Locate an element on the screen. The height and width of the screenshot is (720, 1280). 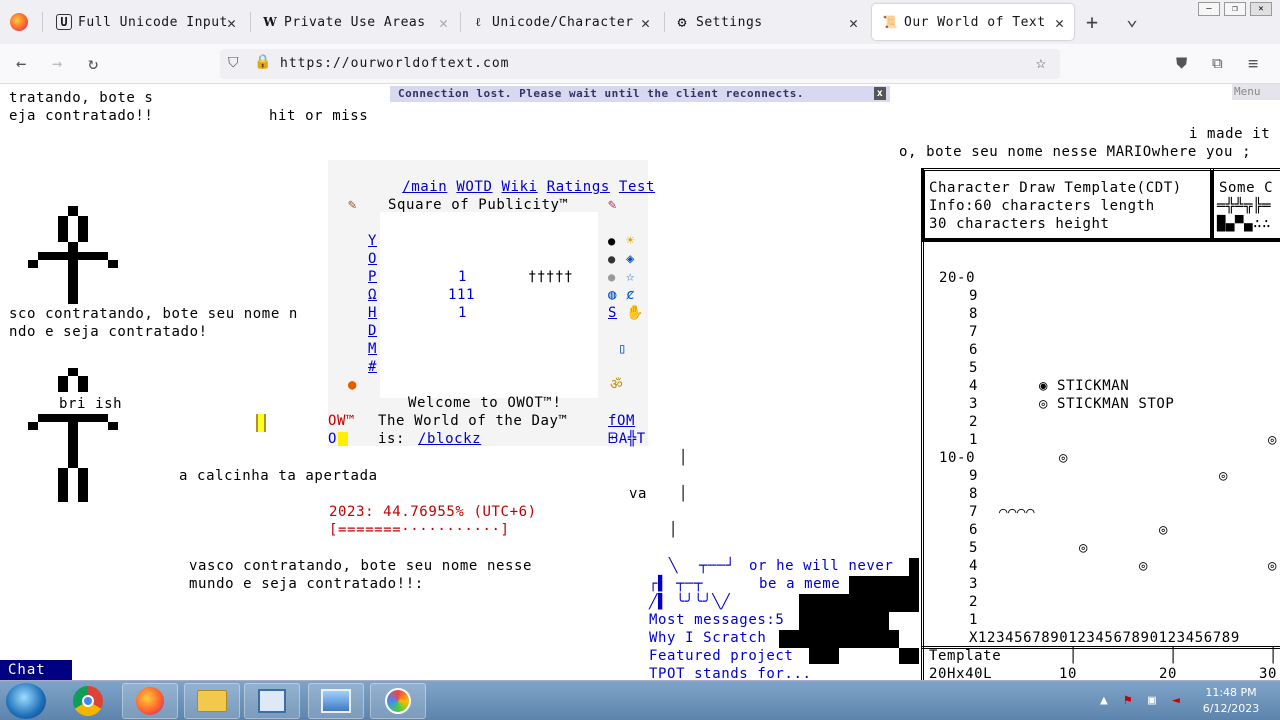
photo-viewer-icon is located at coordinates (336, 701).